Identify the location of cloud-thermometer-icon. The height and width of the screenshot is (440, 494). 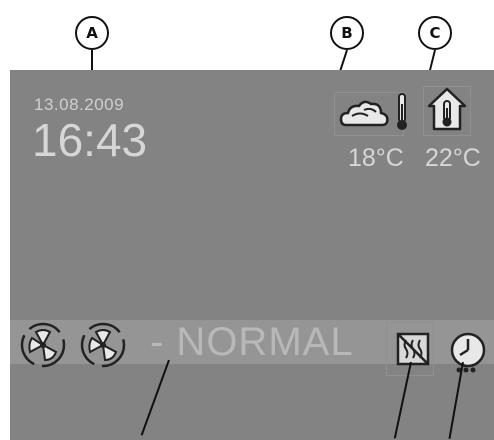
(373, 111).